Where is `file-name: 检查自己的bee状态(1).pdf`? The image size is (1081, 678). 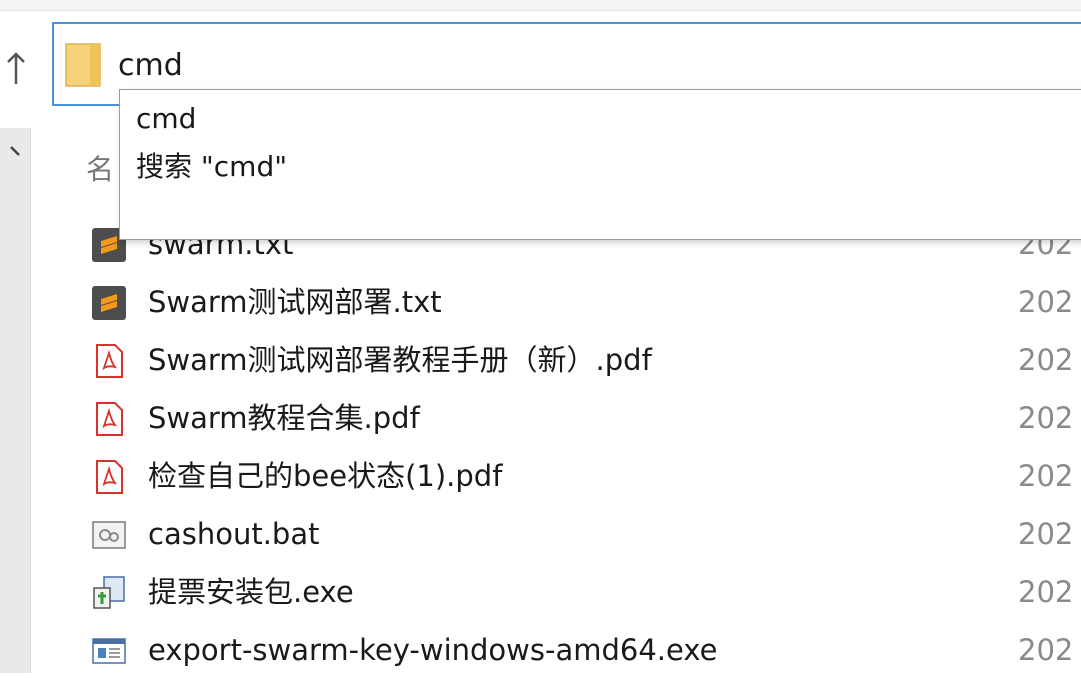
file-name: 检查自己的bee状态(1).pdf is located at coordinates (325, 476).